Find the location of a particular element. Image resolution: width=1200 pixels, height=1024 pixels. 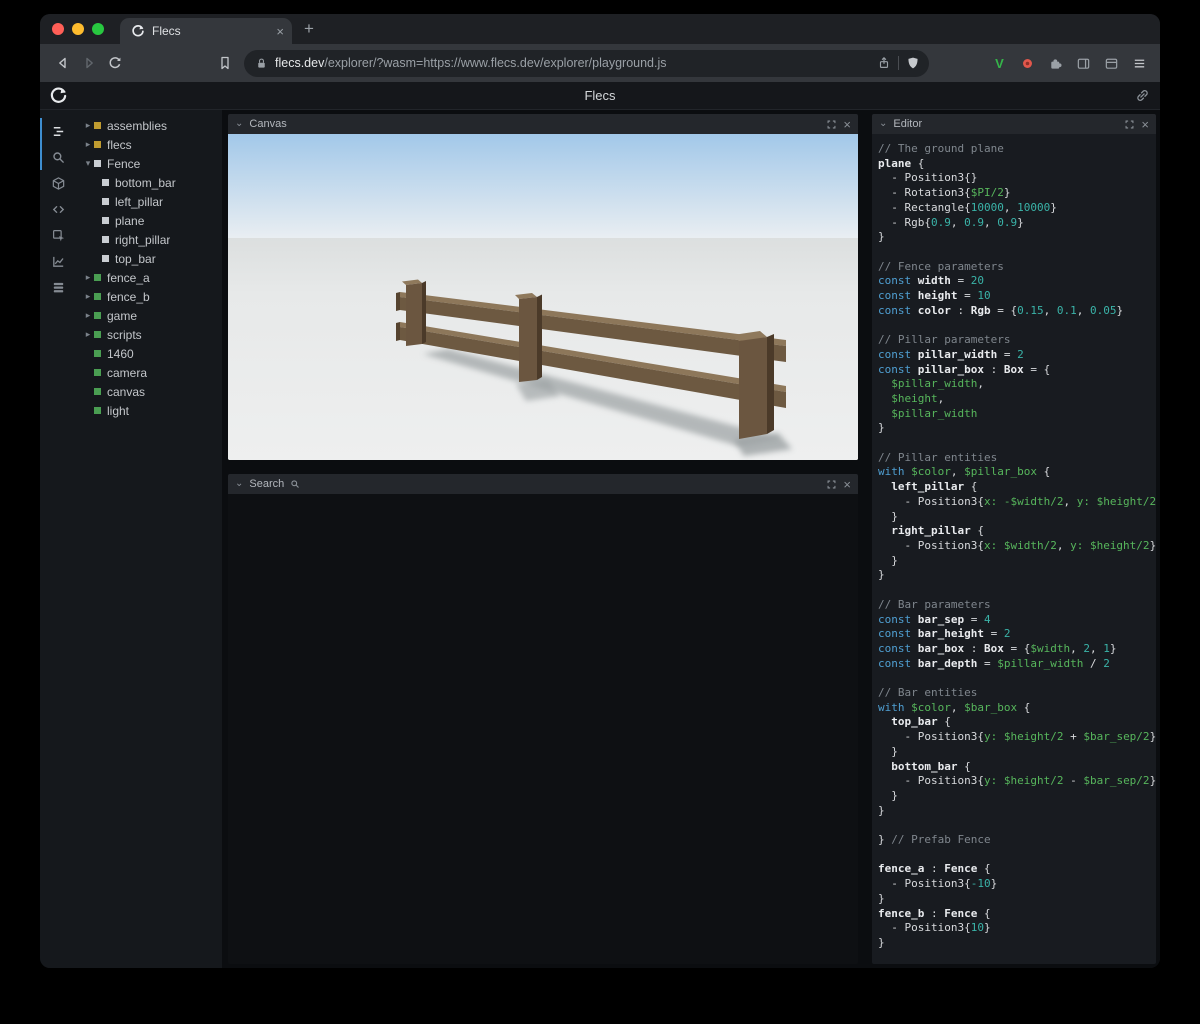

brave-shield-icon is located at coordinates (913, 63).